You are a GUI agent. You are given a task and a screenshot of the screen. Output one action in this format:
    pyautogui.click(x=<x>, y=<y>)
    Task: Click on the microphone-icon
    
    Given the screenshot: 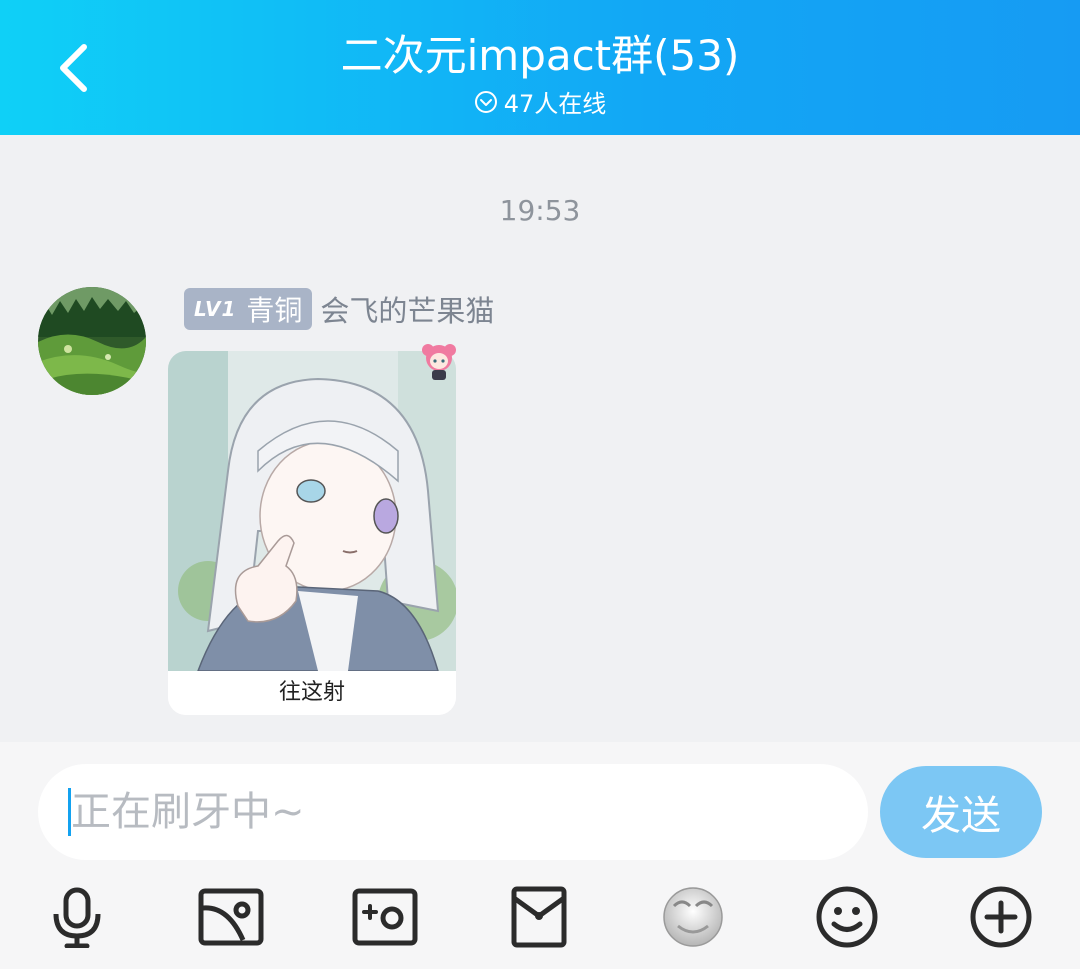 What is the action you would take?
    pyautogui.click(x=77, y=917)
    